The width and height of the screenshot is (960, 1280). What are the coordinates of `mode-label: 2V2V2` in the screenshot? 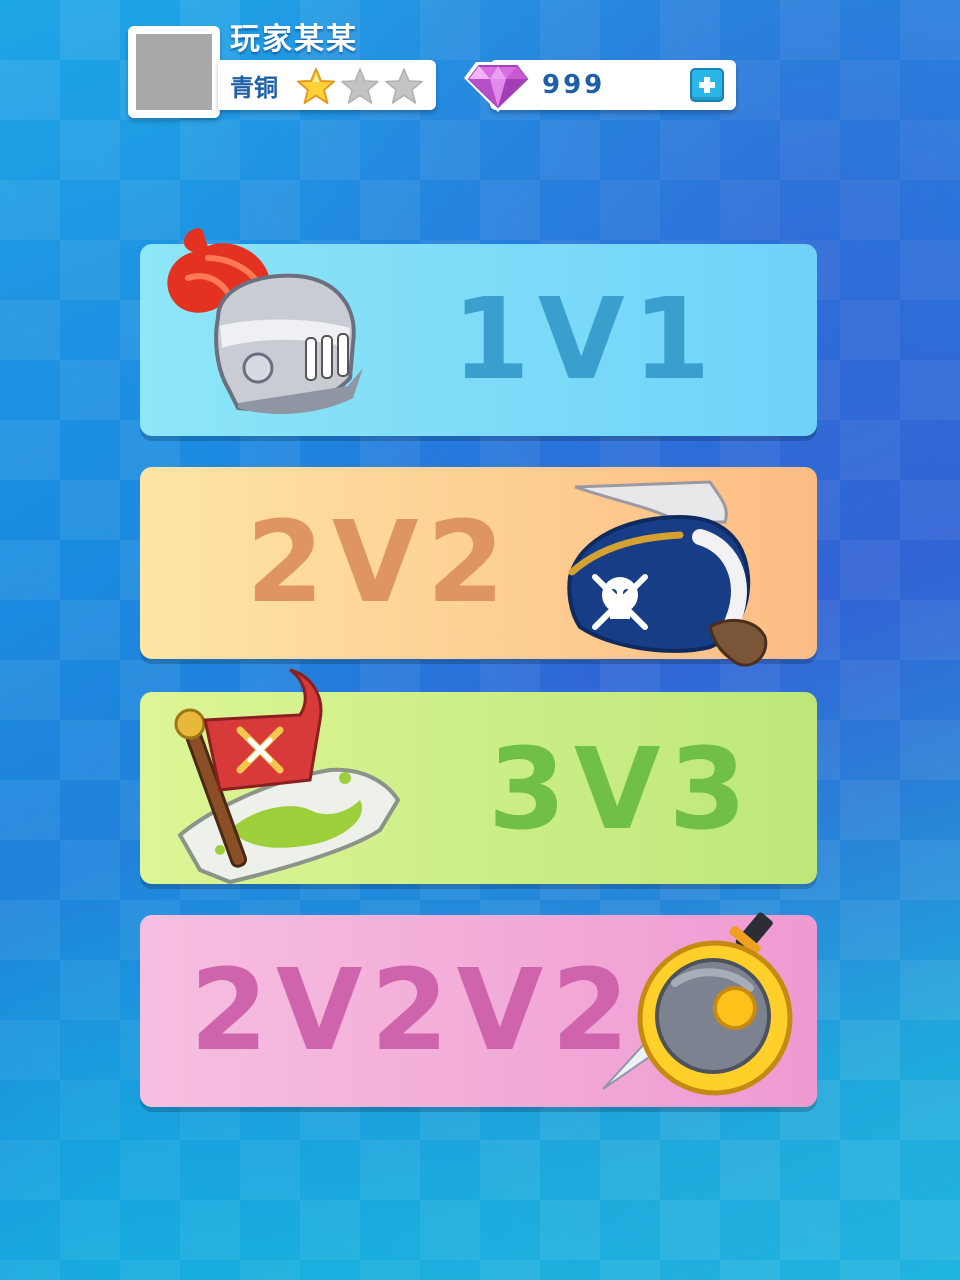 It's located at (414, 1011).